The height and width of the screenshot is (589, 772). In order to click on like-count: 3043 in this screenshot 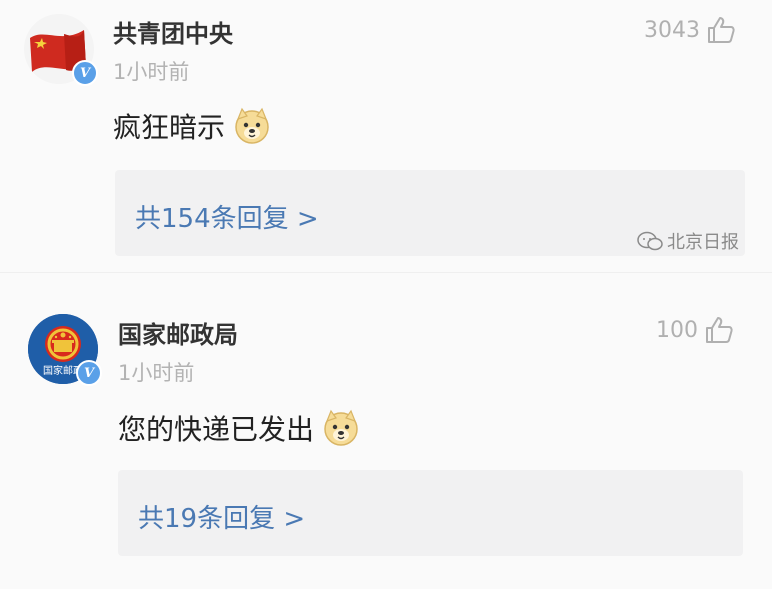, I will do `click(672, 30)`.